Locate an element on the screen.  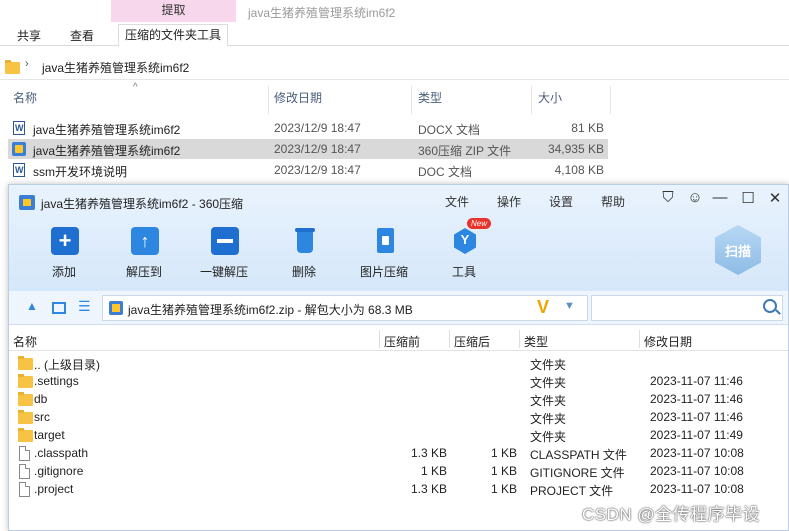
delete-button: 删除 is located at coordinates (304, 253).